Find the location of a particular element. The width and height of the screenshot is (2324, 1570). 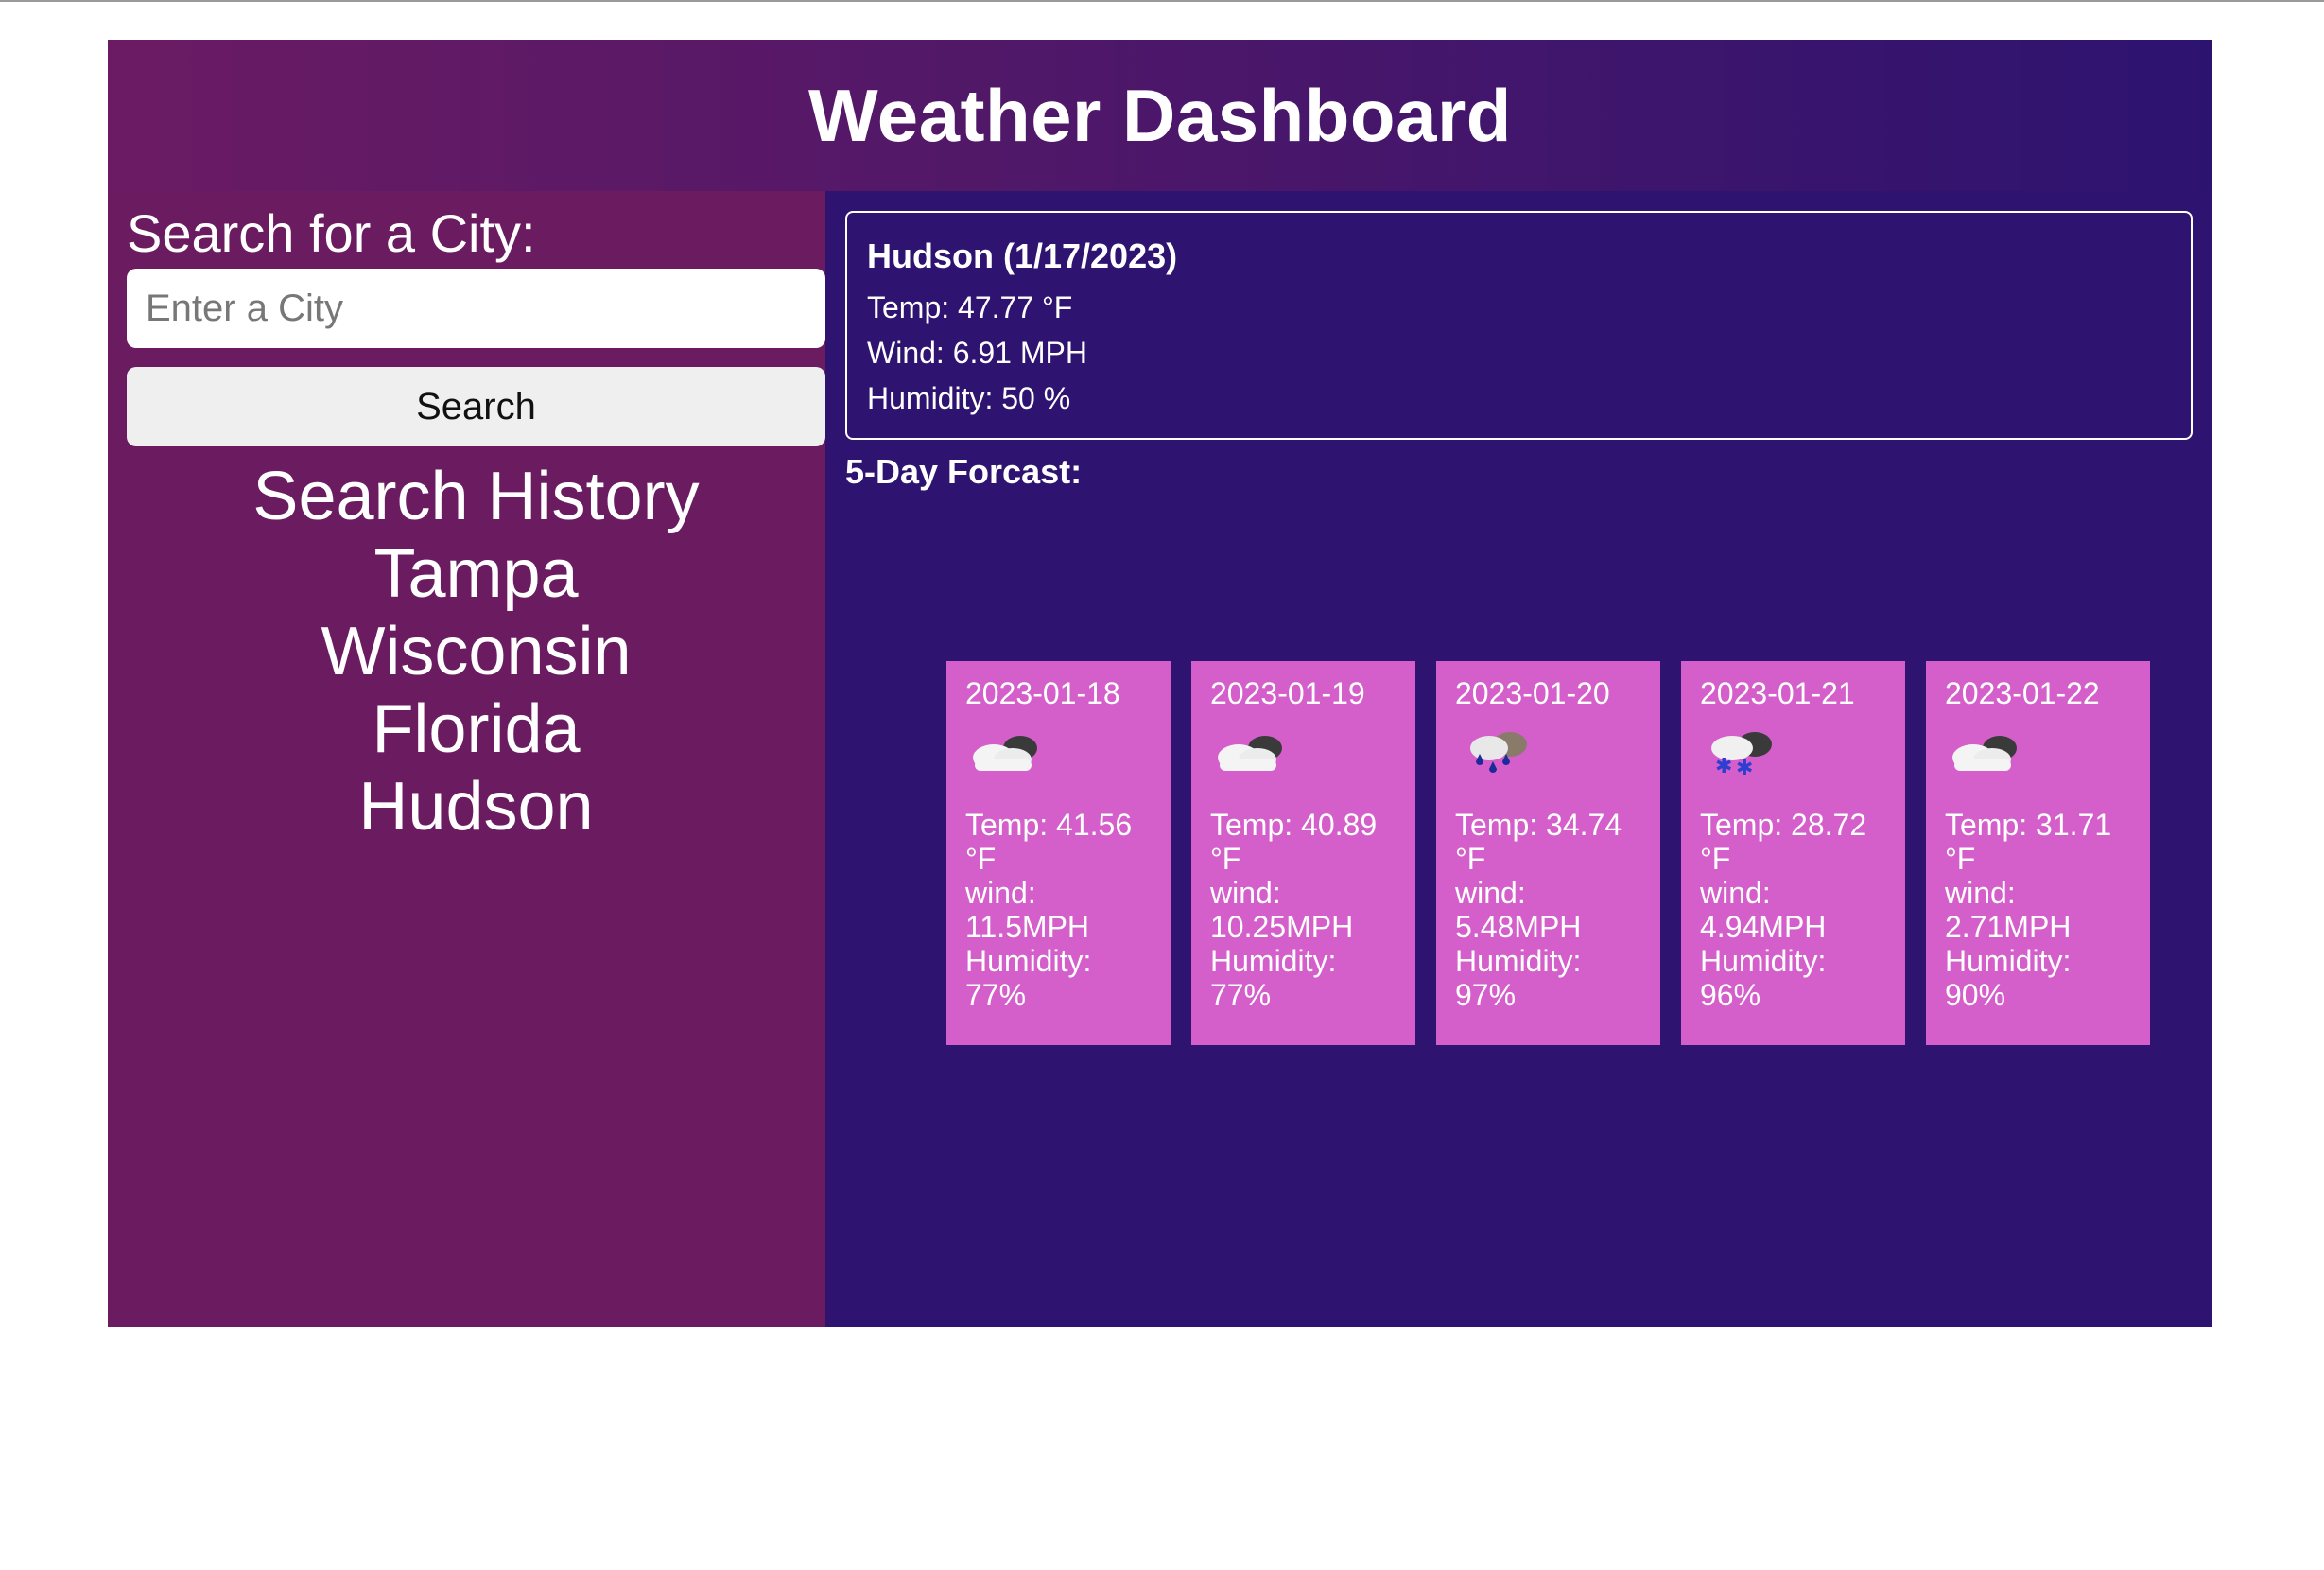

history-item-wisconsin: Wisconsin is located at coordinates (476, 651).